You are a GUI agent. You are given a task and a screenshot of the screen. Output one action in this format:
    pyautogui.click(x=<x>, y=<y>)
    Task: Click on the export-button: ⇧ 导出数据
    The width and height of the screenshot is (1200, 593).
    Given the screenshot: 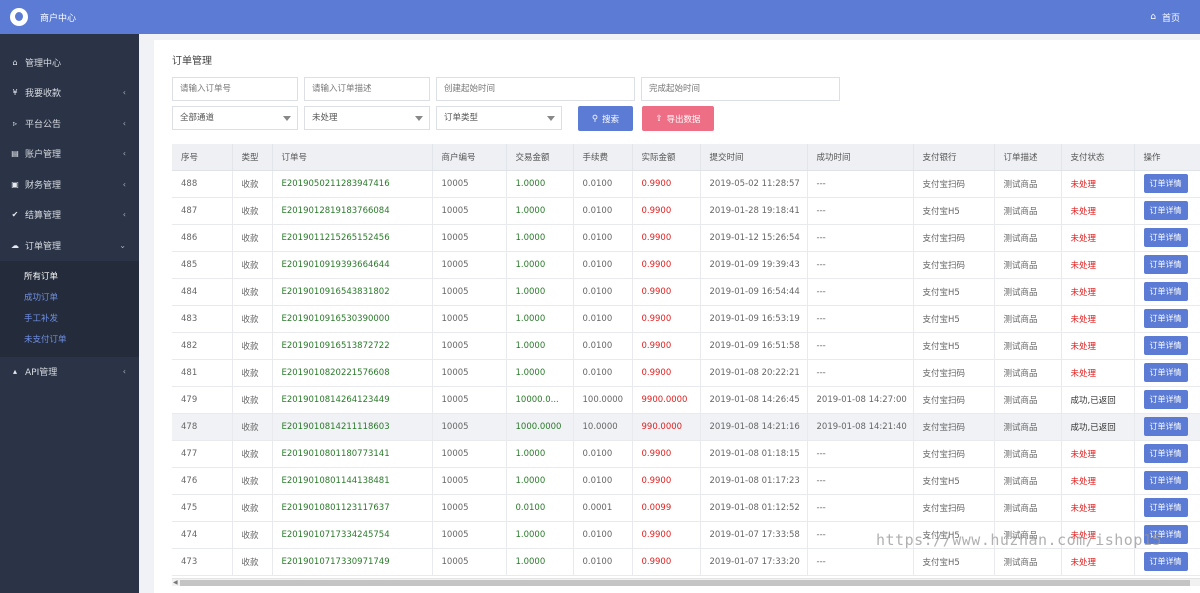 What is the action you would take?
    pyautogui.click(x=678, y=118)
    